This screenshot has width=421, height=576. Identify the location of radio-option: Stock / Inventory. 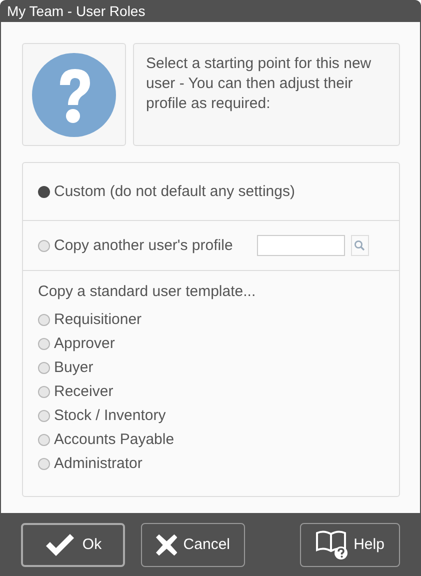
(211, 415).